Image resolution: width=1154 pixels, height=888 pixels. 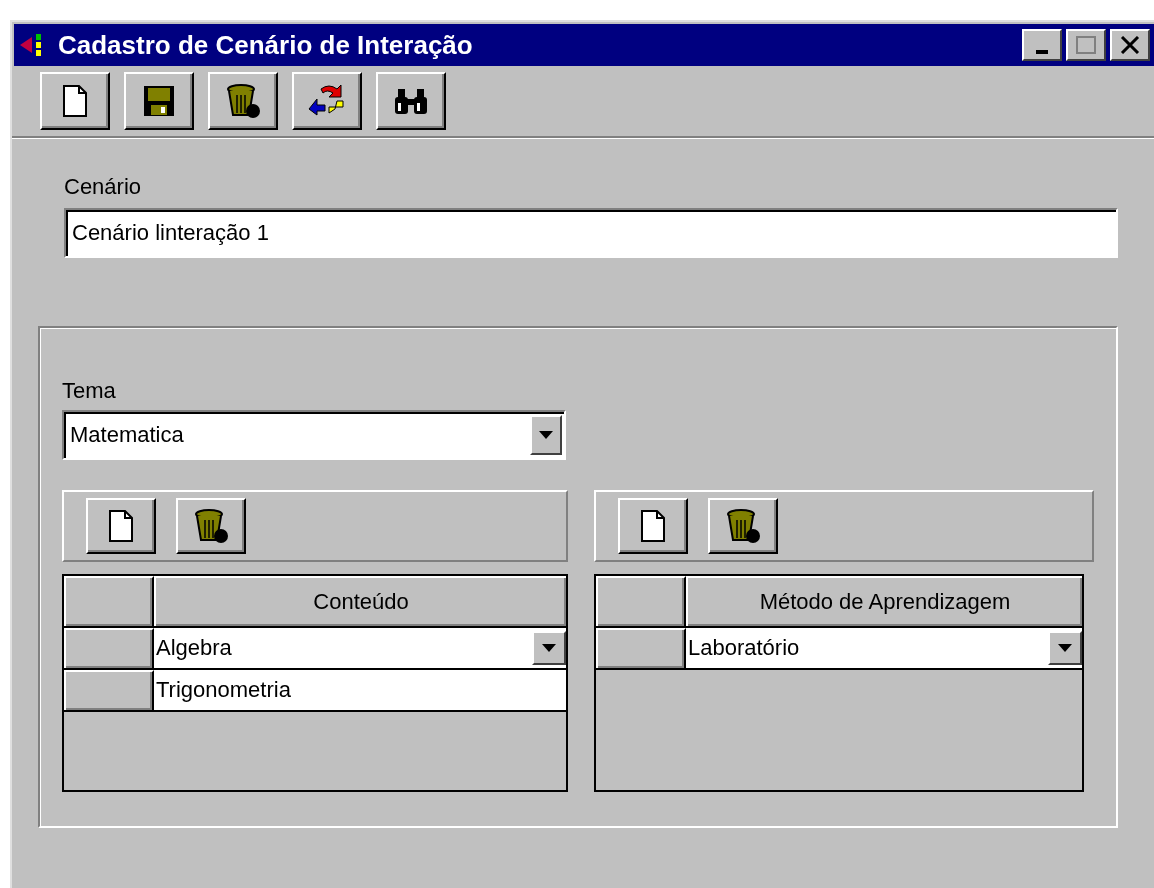 I want to click on cell-dropdown: Laboratório, so click(x=884, y=648).